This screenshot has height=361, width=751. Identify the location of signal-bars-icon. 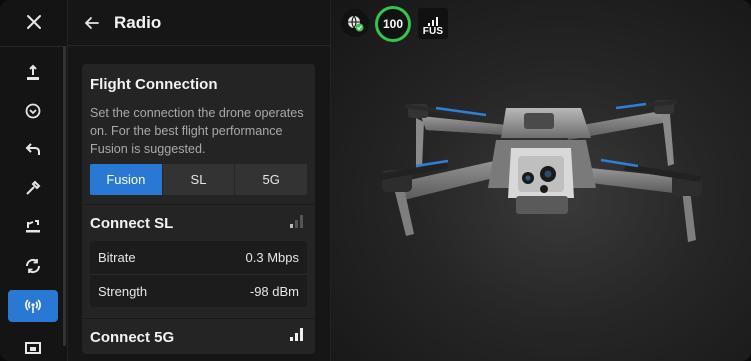
(433, 21).